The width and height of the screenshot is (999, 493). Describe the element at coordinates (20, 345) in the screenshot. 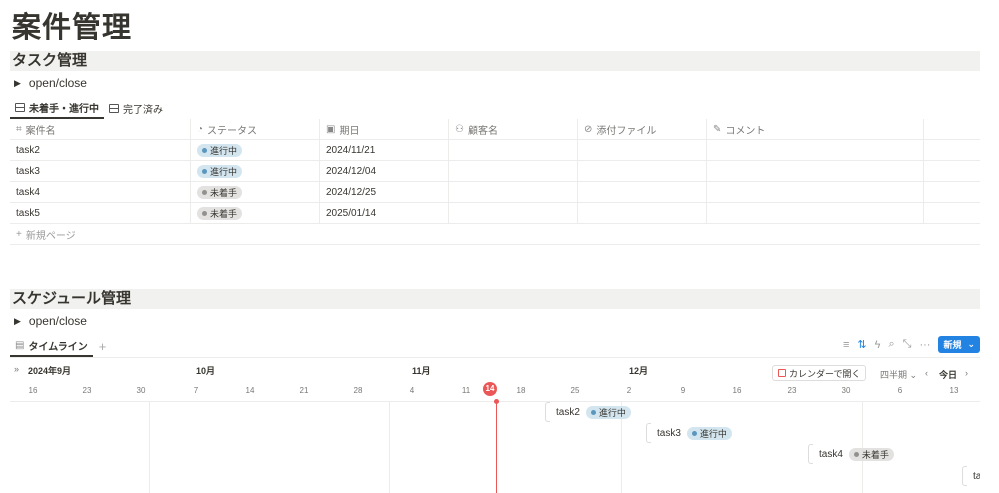

I see `timeline-icon: ▤` at that location.